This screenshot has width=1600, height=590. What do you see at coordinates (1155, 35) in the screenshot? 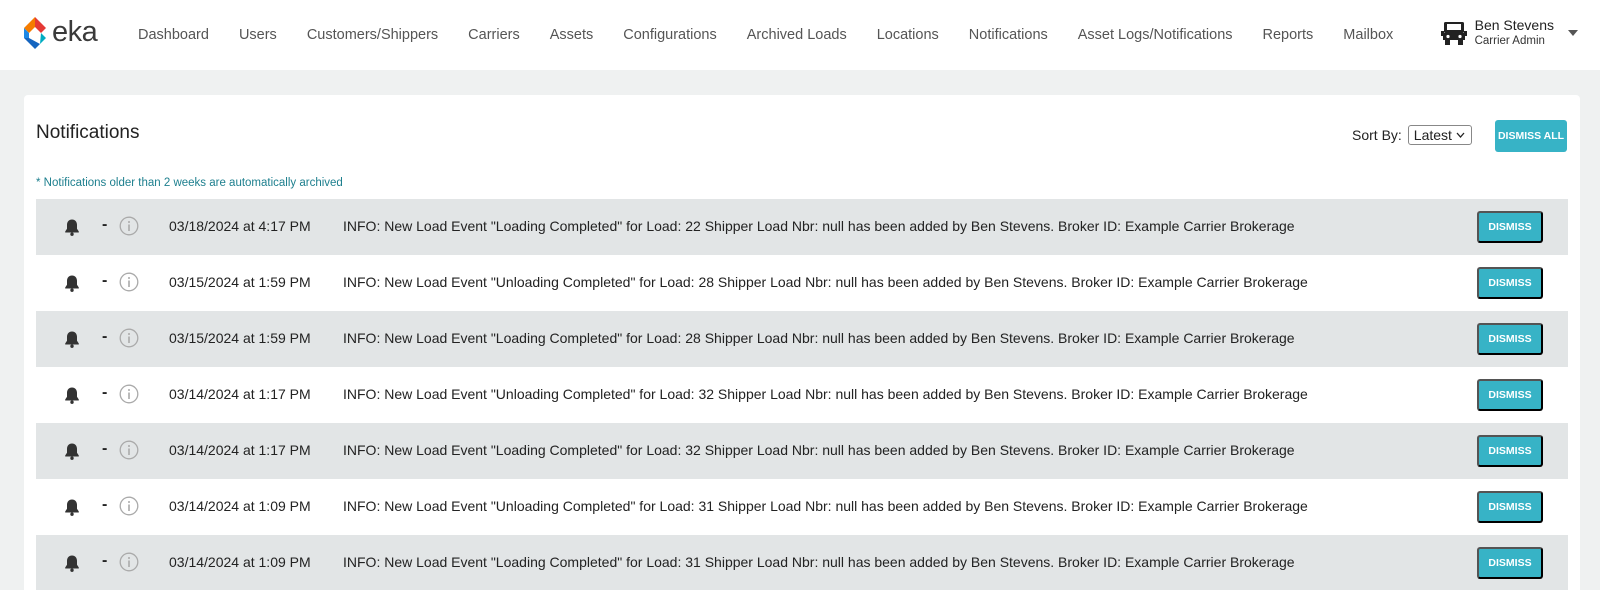
I see `nav-item-asset-logs-notifications: Asset Logs/Notifications` at bounding box center [1155, 35].